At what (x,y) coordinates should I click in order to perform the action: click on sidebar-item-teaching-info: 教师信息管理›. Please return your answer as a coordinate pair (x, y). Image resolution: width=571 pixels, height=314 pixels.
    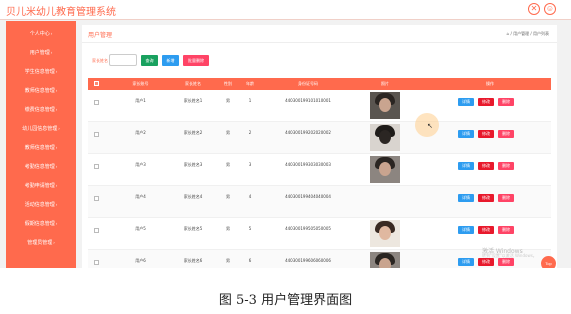
    Looking at the image, I should click on (41, 148).